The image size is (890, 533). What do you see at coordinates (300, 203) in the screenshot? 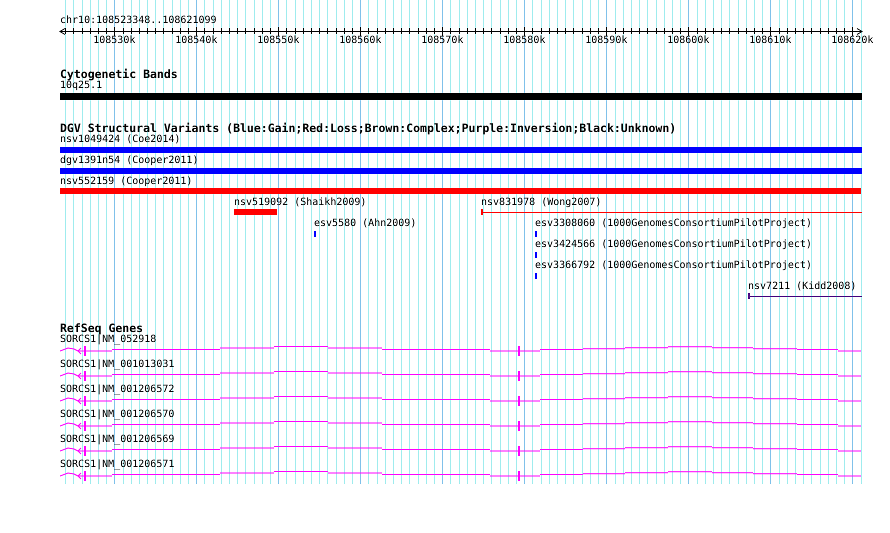
I see `variant-label: nsv519092 (Shaikh2009)` at bounding box center [300, 203].